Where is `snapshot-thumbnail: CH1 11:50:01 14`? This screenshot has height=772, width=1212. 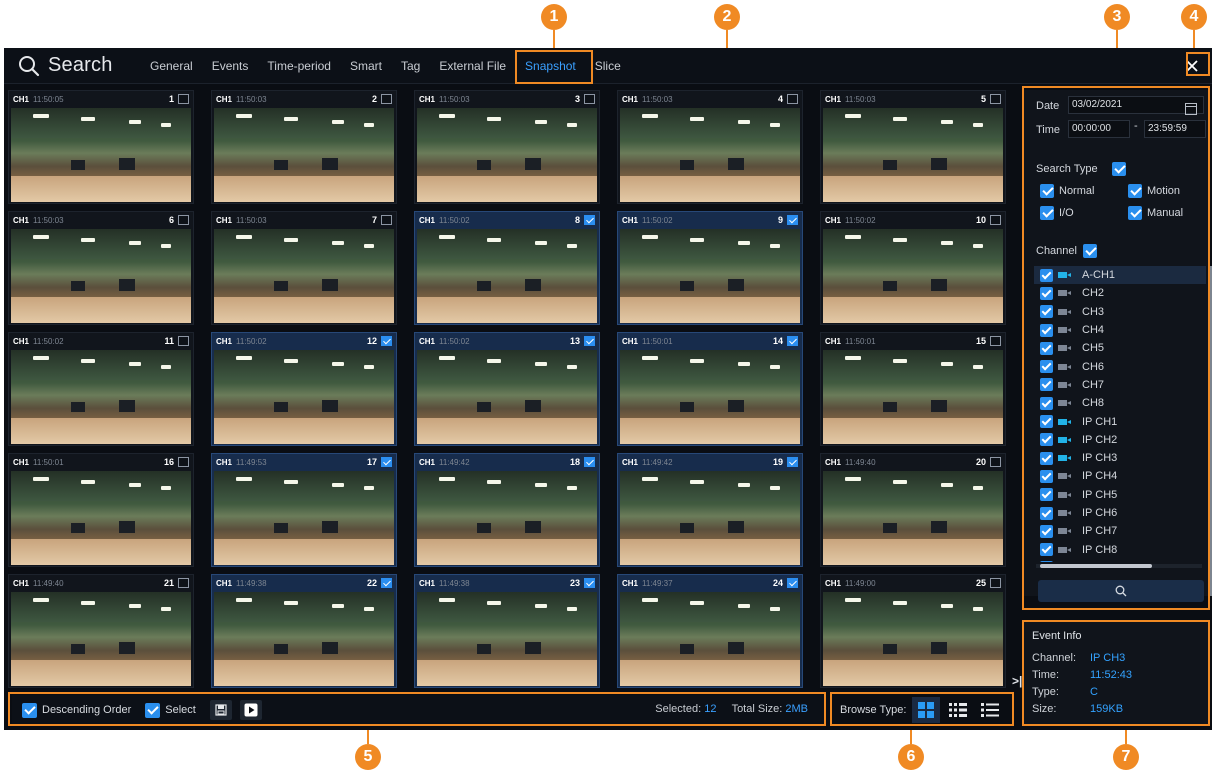
snapshot-thumbnail: CH1 11:50:01 14 is located at coordinates (710, 389).